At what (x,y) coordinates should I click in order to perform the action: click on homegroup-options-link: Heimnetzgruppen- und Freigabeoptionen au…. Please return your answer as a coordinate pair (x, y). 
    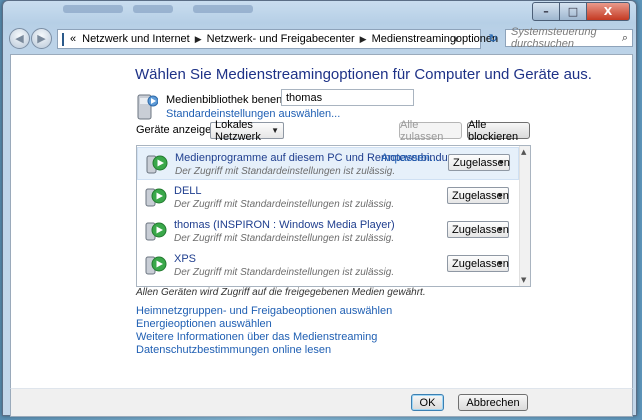
    Looking at the image, I should click on (264, 311).